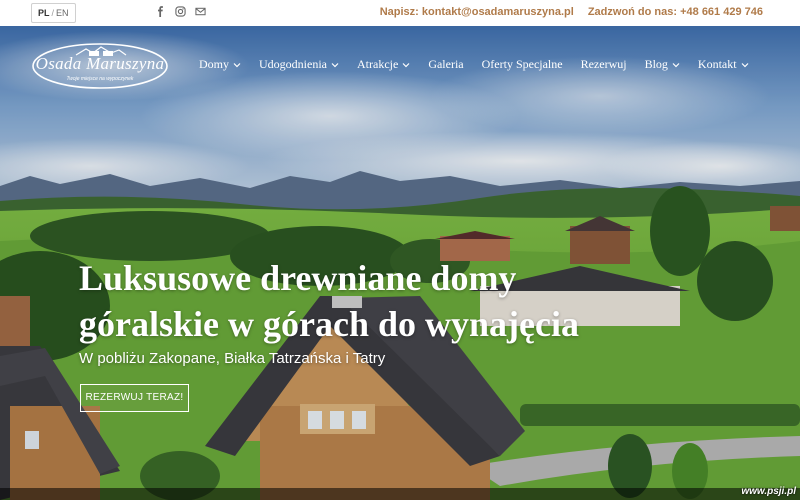 This screenshot has height=500, width=800. I want to click on nav-label: Rezerwuj, so click(603, 64).